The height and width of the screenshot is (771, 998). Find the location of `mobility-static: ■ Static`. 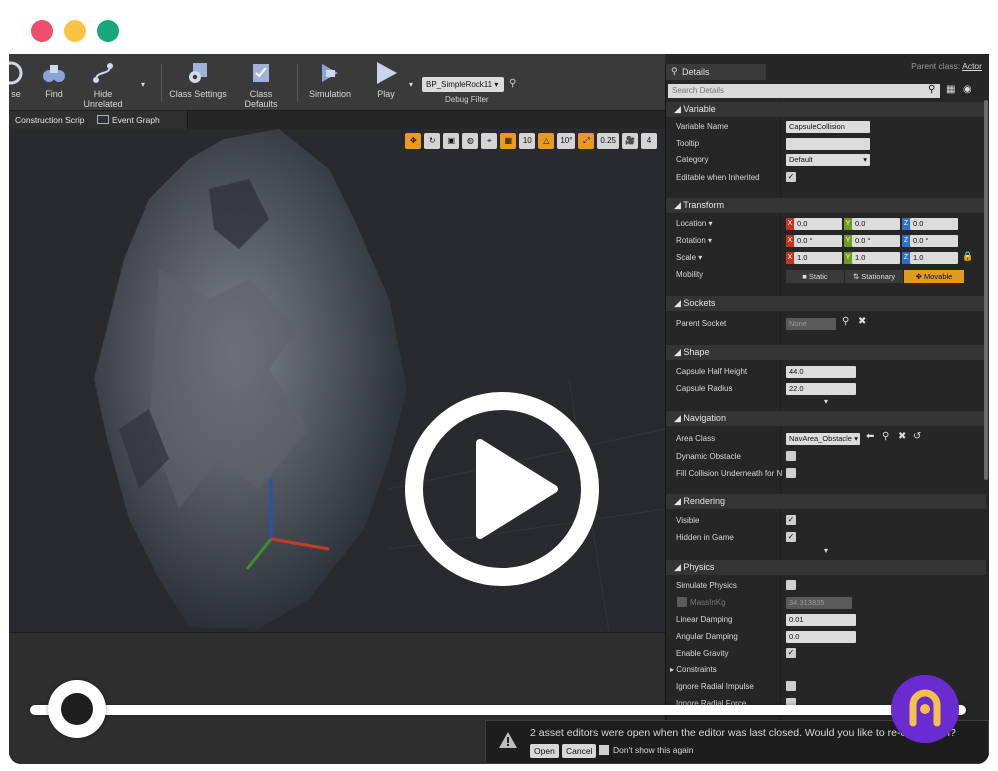

mobility-static: ■ Static is located at coordinates (815, 276).